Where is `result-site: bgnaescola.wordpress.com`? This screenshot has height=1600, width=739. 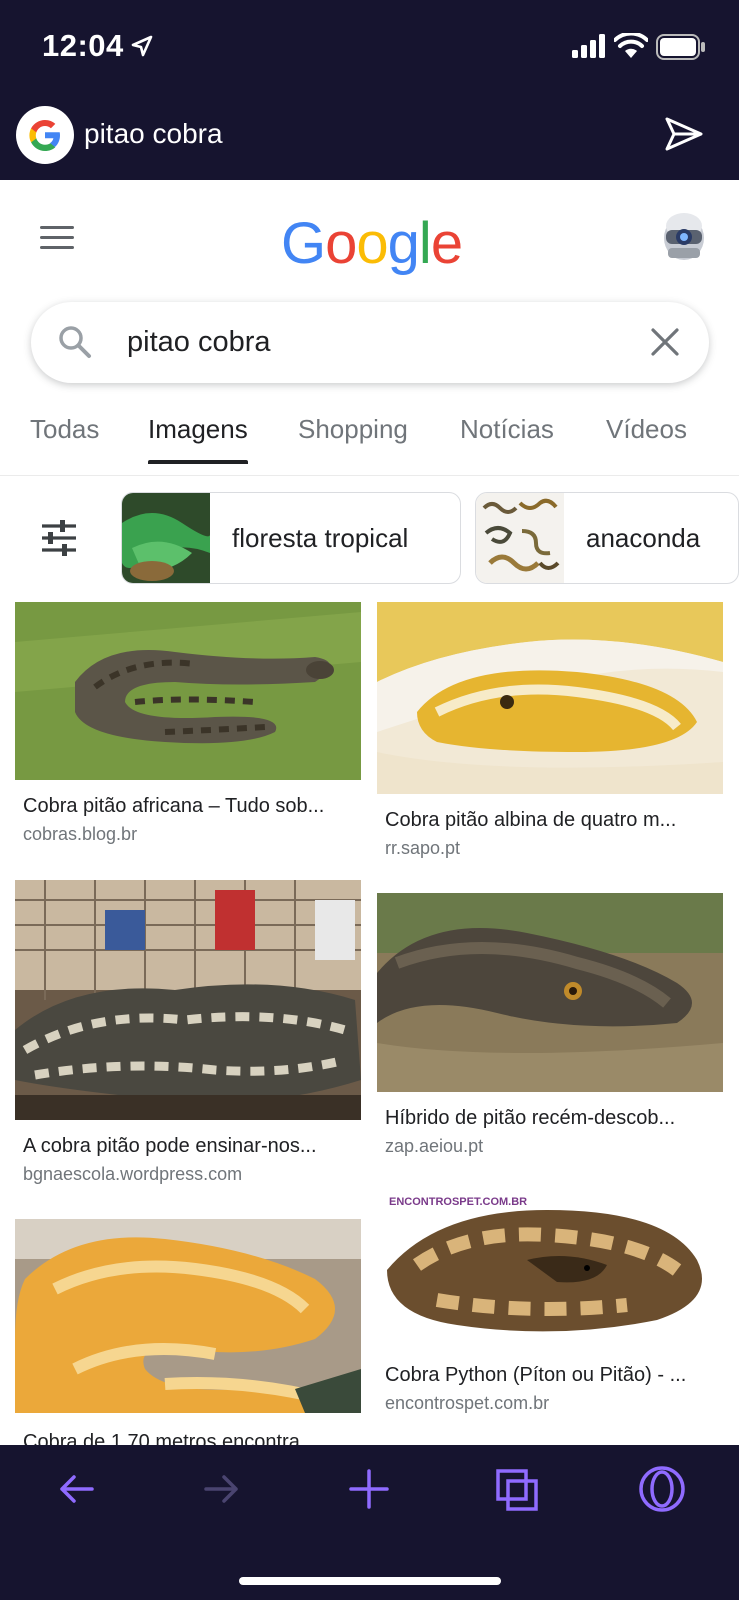 result-site: bgnaescola.wordpress.com is located at coordinates (133, 1174).